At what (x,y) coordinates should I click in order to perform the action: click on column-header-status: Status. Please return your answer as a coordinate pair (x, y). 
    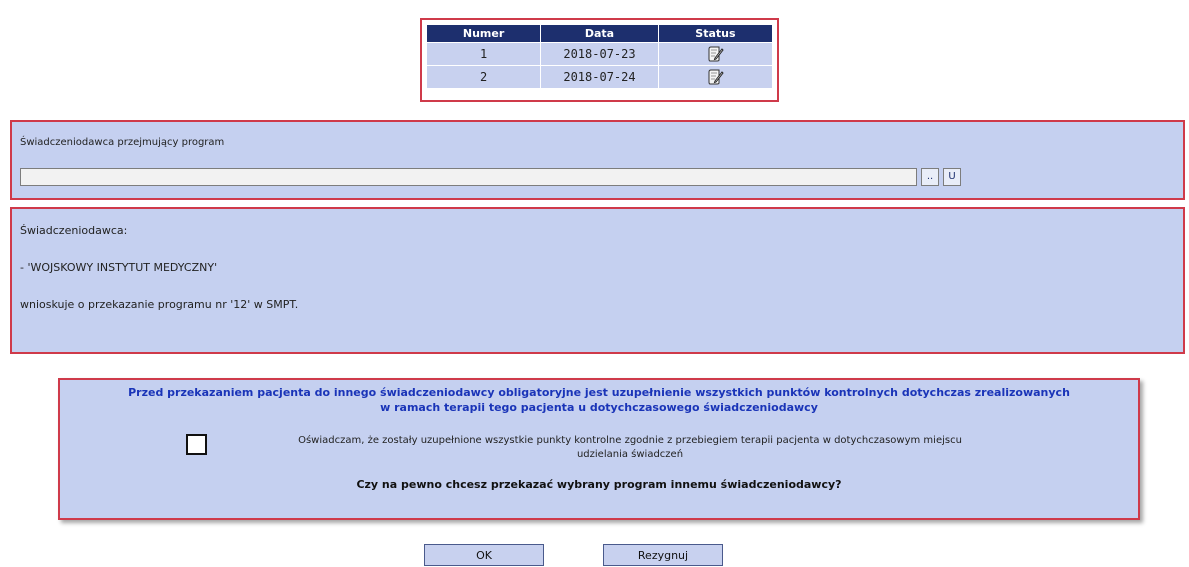
    Looking at the image, I should click on (715, 33).